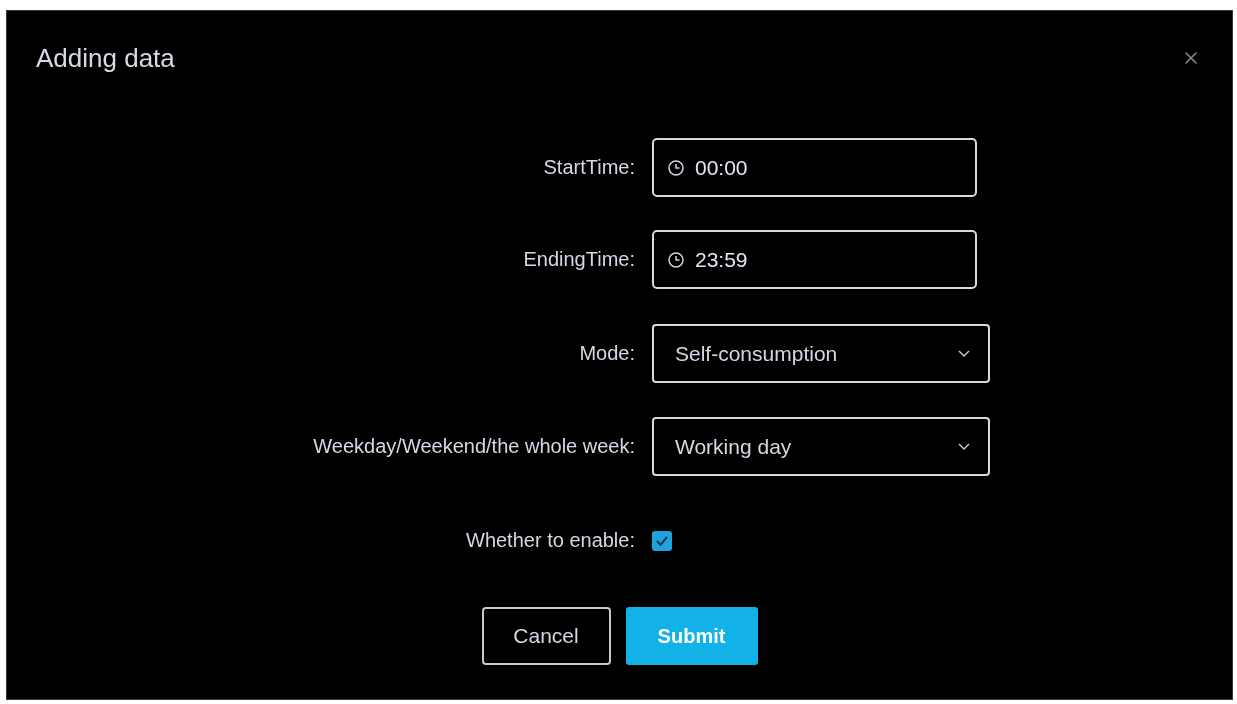 This screenshot has height=704, width=1237. I want to click on dialog-title: Adding data, so click(105, 58).